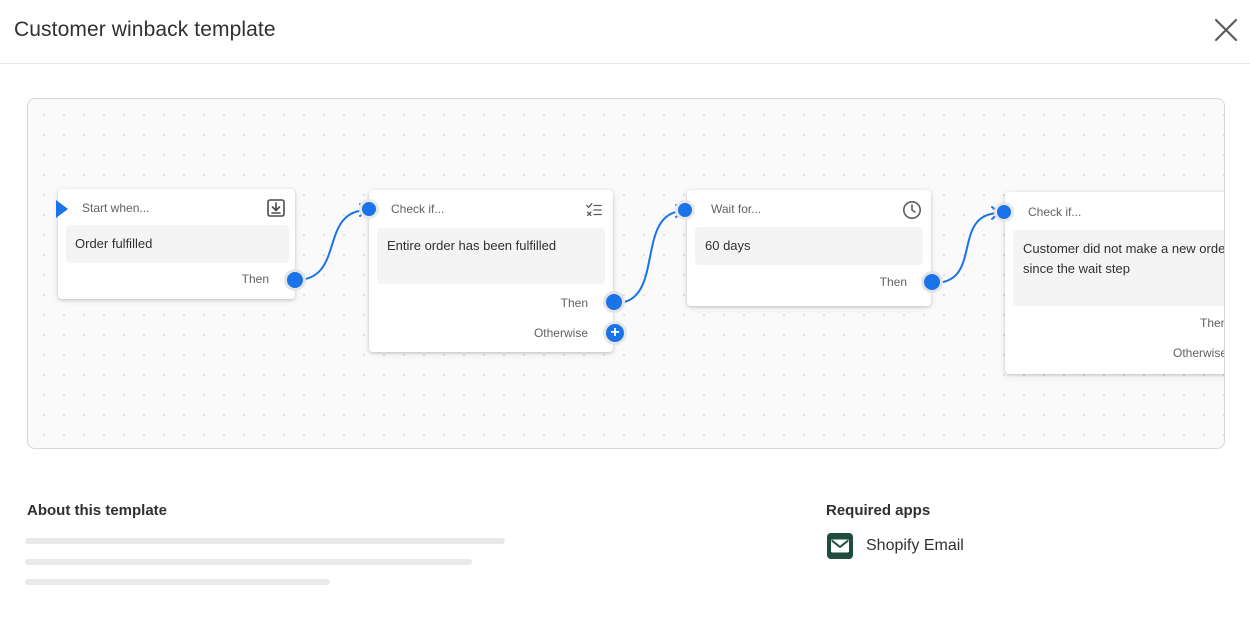 The height and width of the screenshot is (627, 1250). I want to click on about-title: About this template, so click(97, 510).